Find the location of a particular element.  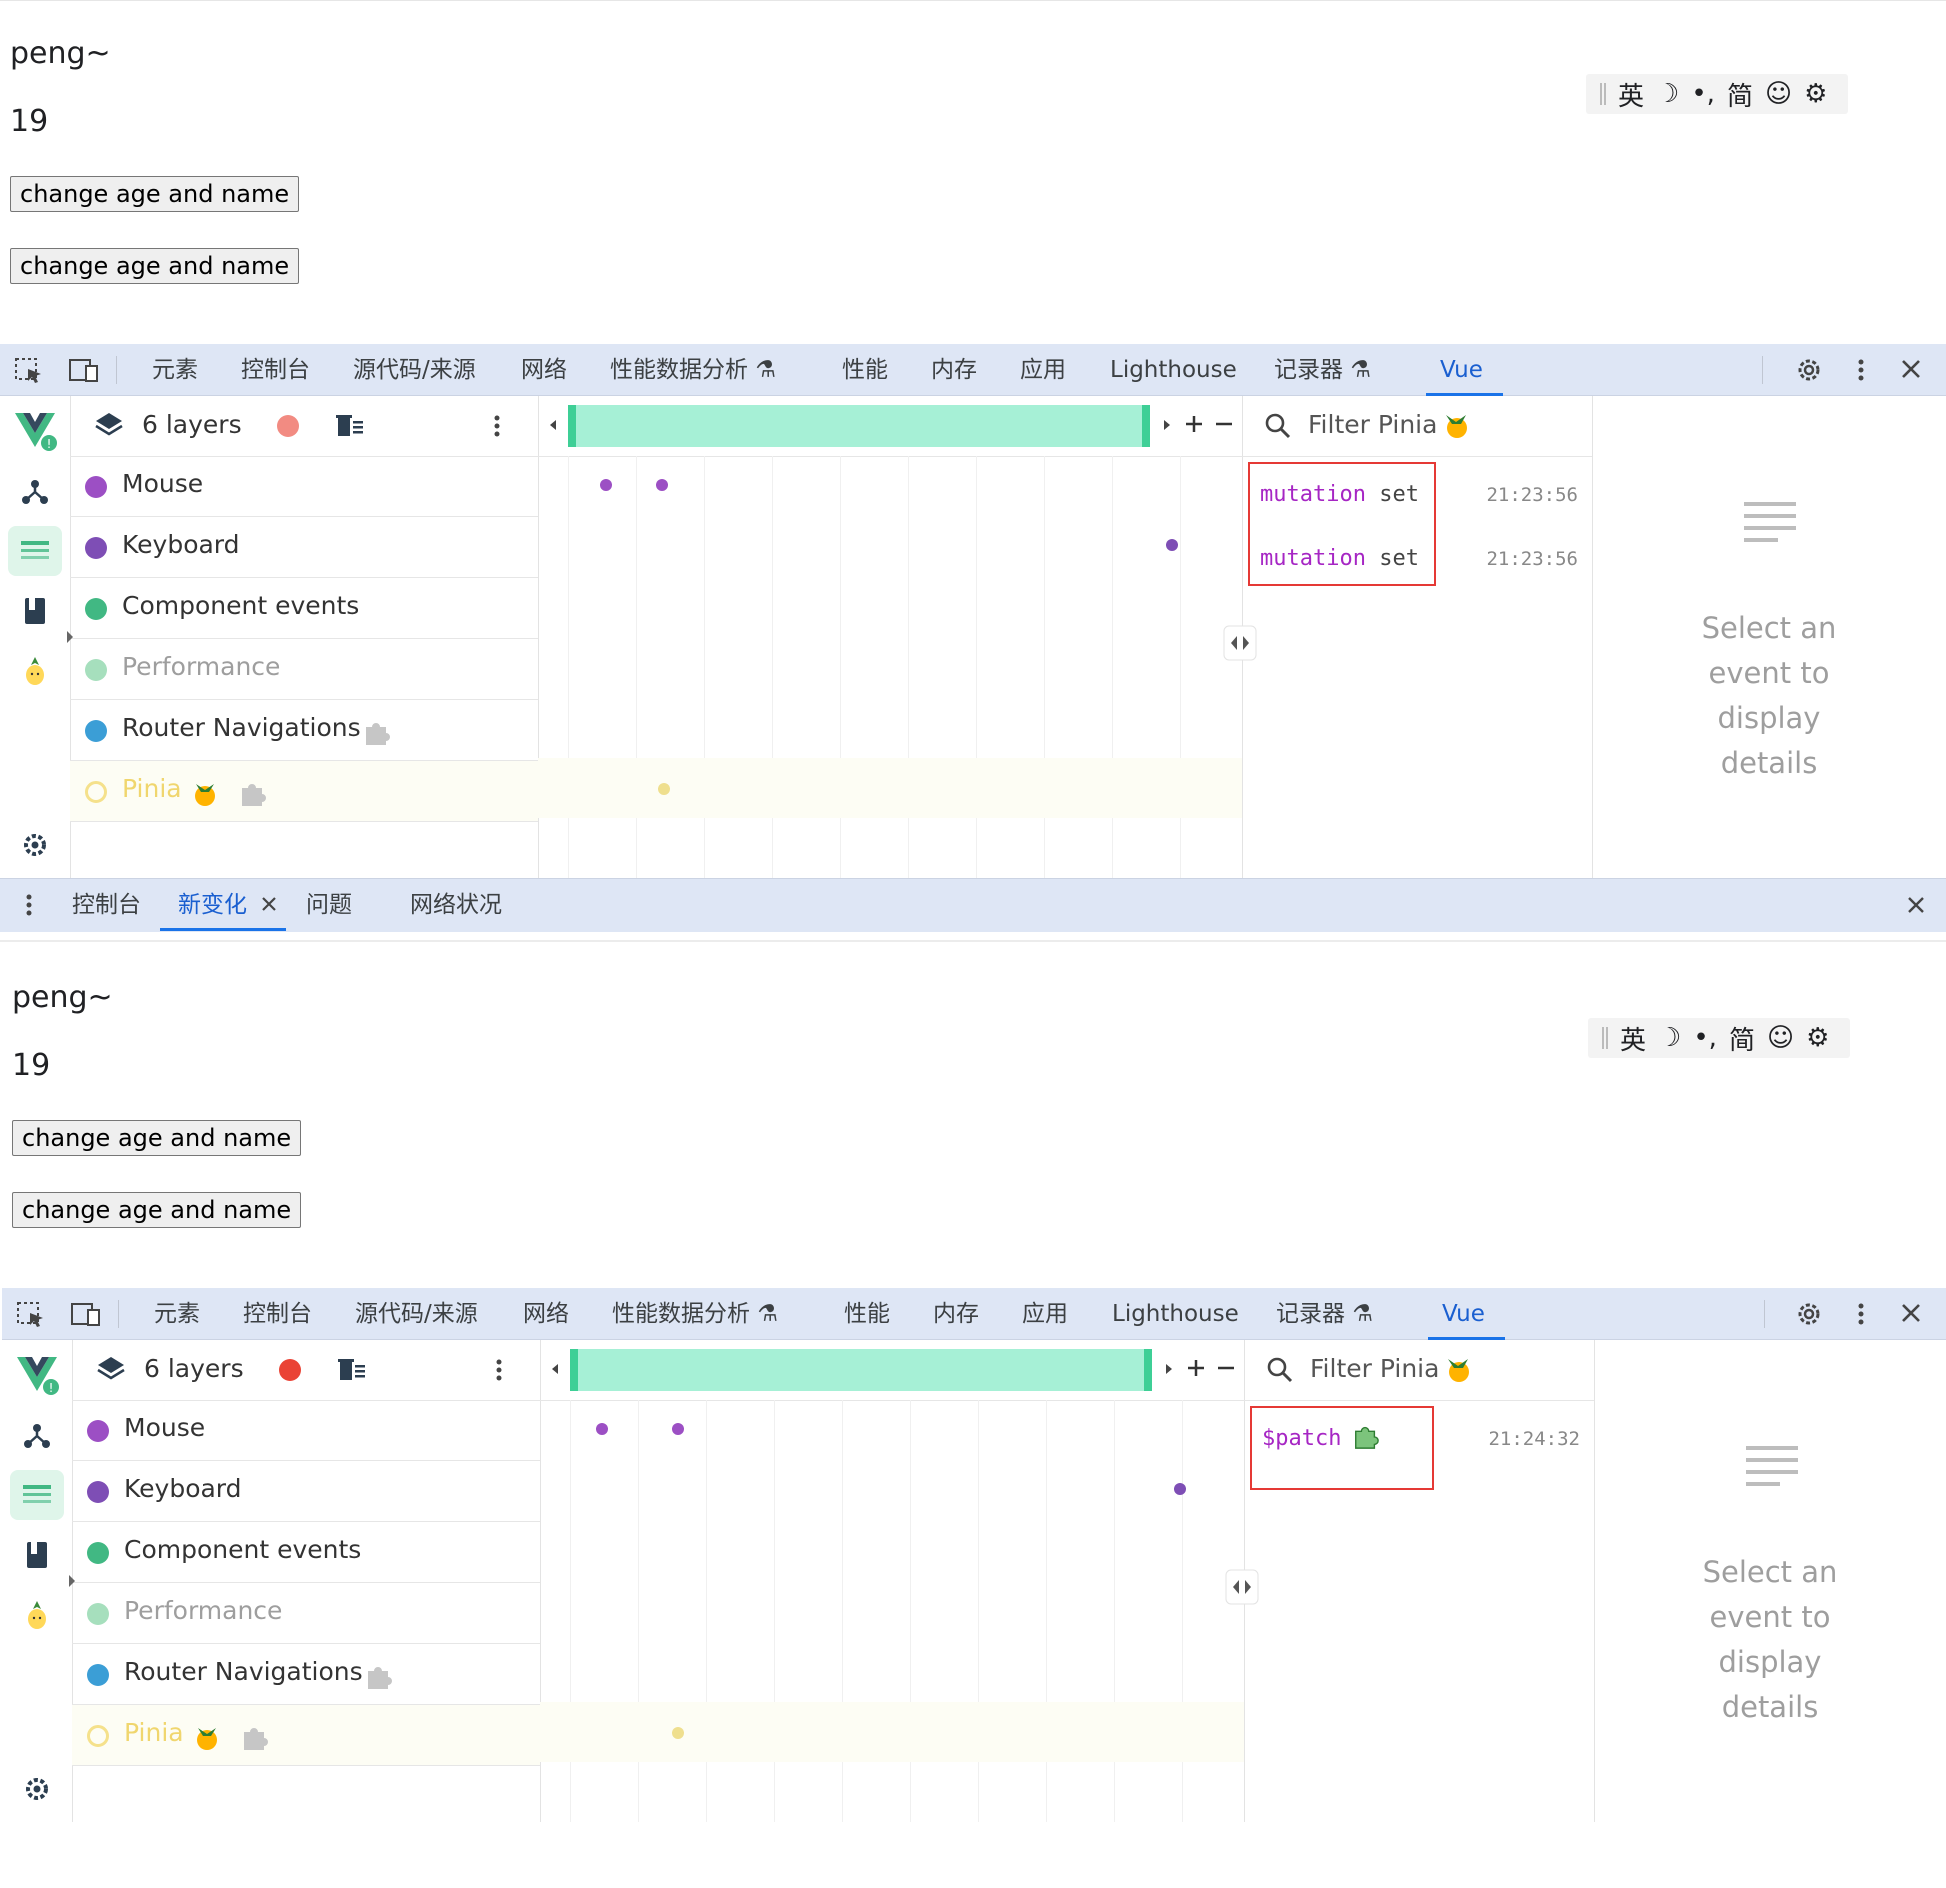

ime-punctuation-icon: •, is located at coordinates (1705, 1038).